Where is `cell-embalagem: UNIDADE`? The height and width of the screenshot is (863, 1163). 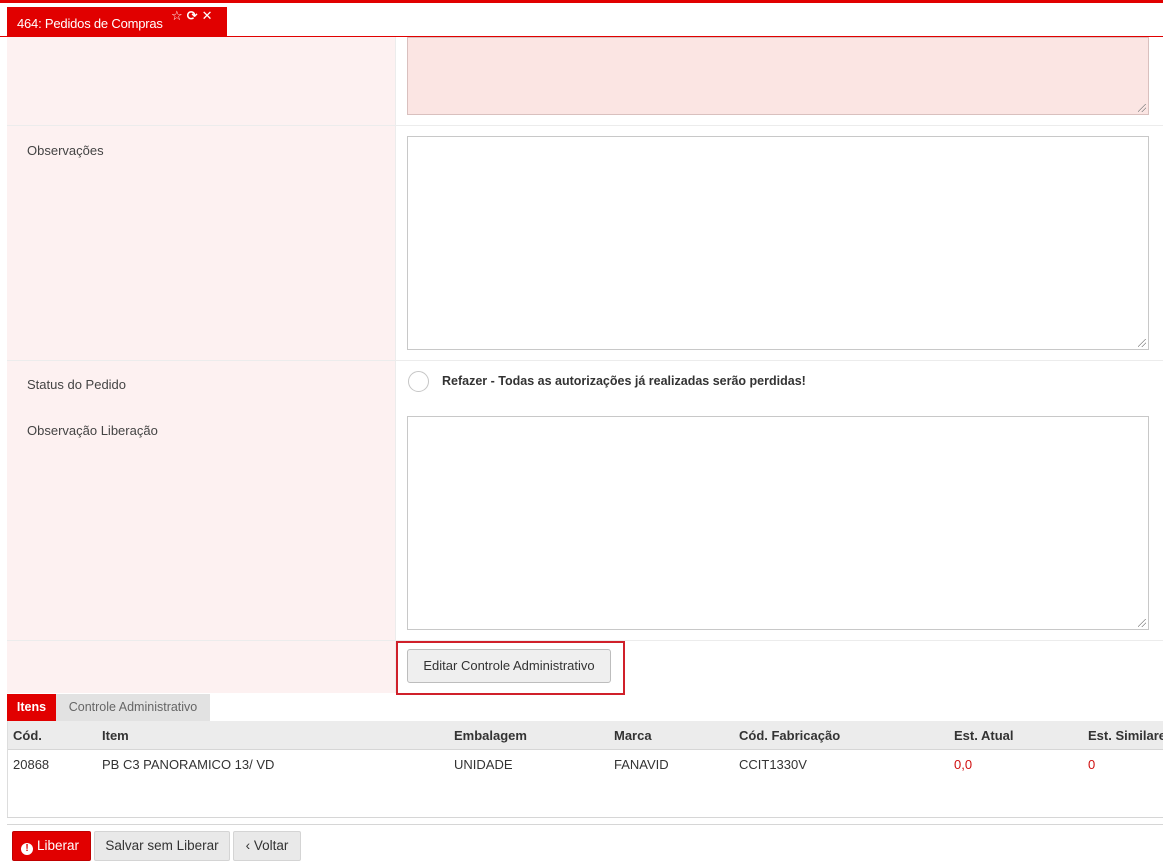
cell-embalagem: UNIDADE is located at coordinates (483, 764).